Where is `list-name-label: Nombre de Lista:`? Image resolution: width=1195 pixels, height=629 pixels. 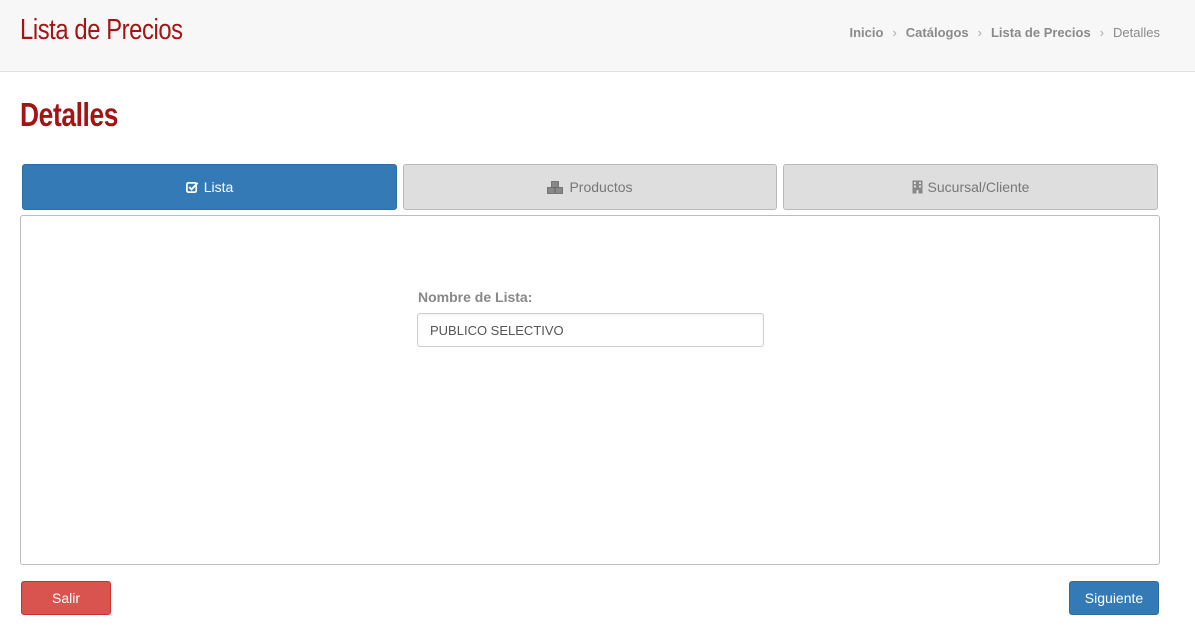
list-name-label: Nombre de Lista: is located at coordinates (475, 297).